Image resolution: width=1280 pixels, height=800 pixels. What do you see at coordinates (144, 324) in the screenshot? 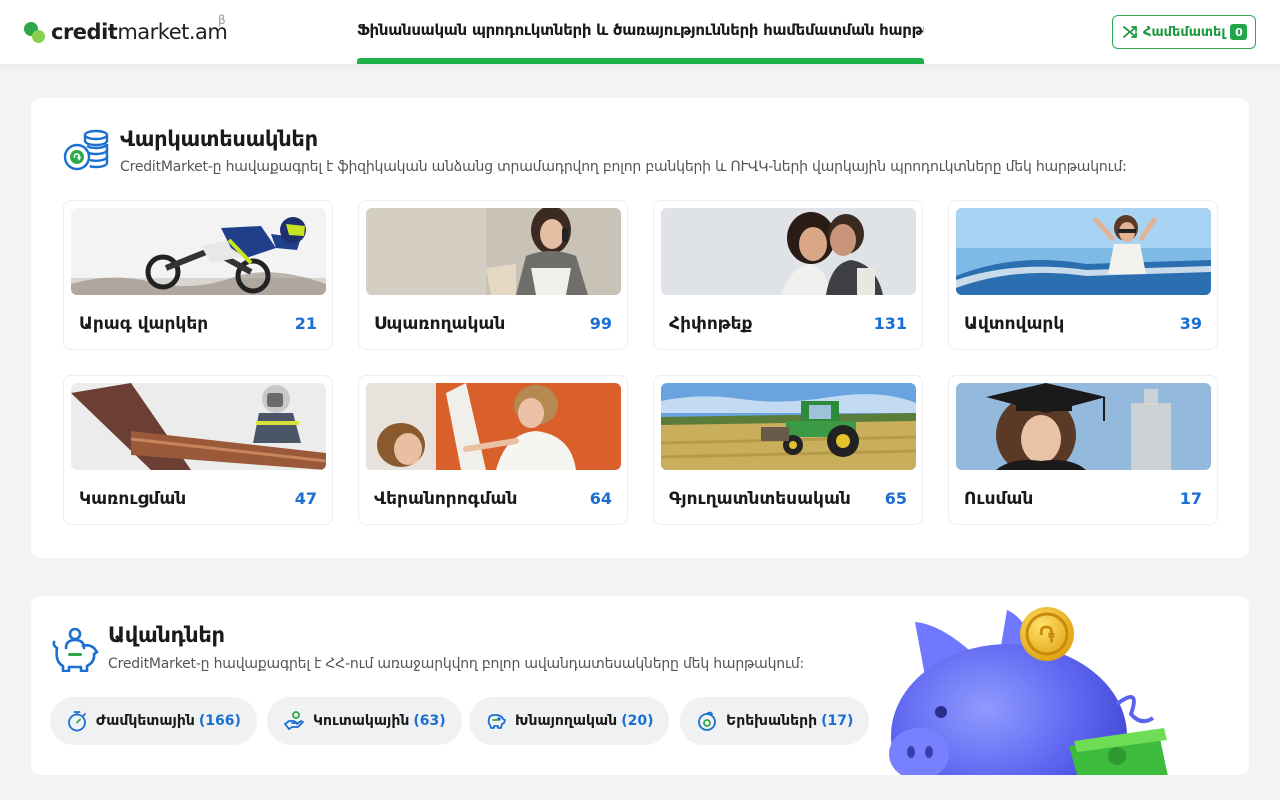
I see `loan-tile-label: Արագ վարկեր` at bounding box center [144, 324].